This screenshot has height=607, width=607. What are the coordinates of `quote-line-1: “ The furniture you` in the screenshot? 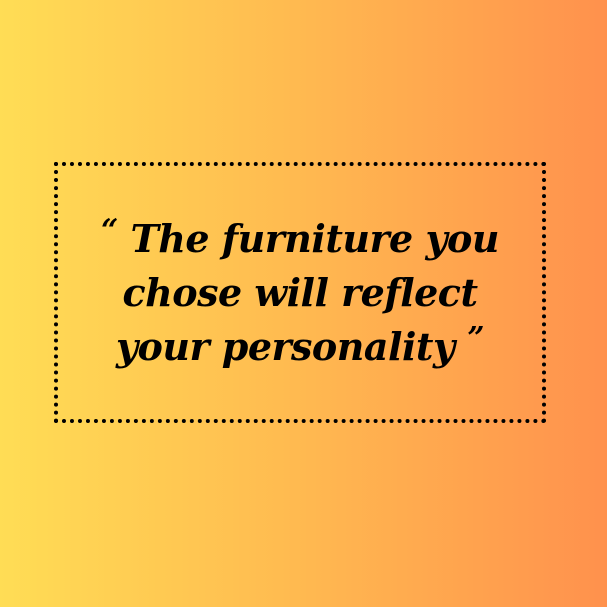 It's located at (300, 237).